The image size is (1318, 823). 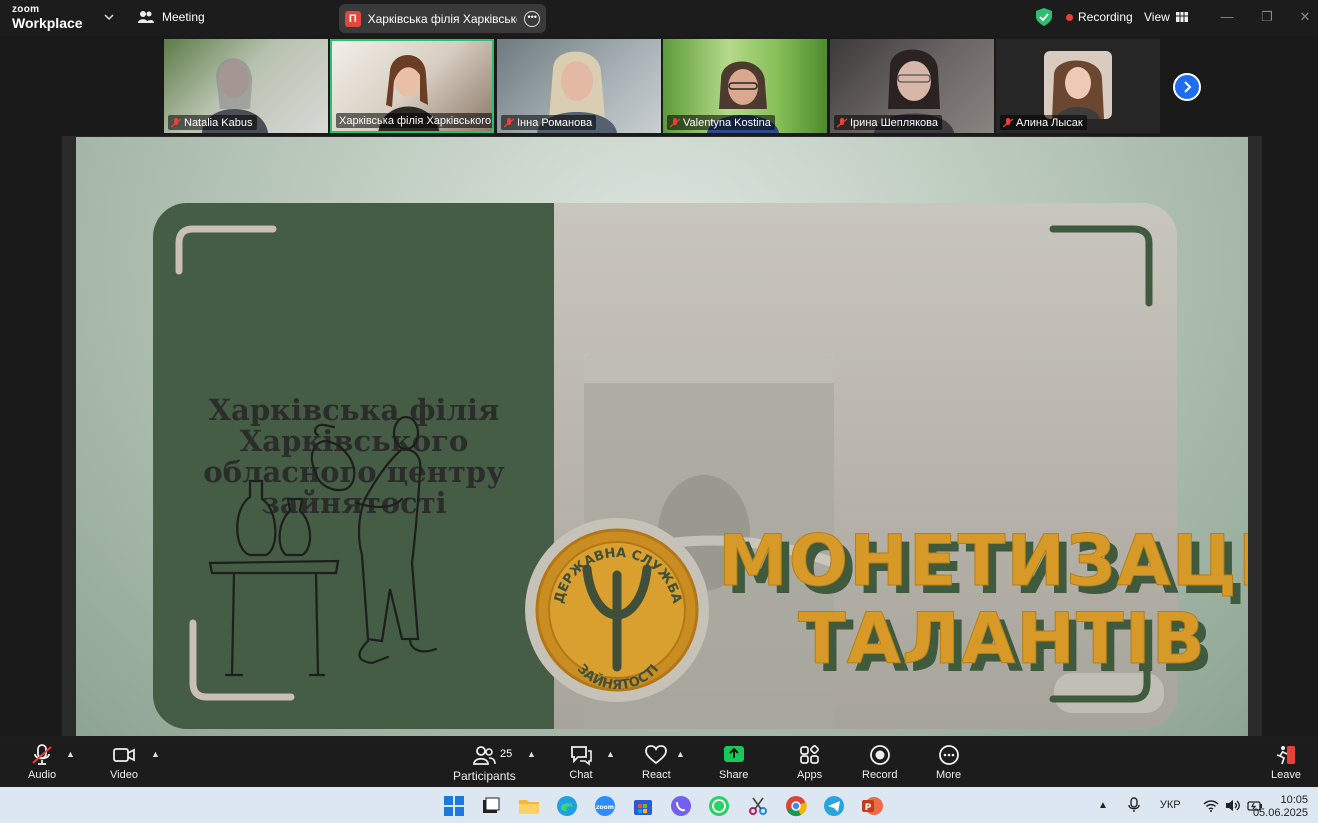 What do you see at coordinates (1233, 805) in the screenshot?
I see `volume-icon` at bounding box center [1233, 805].